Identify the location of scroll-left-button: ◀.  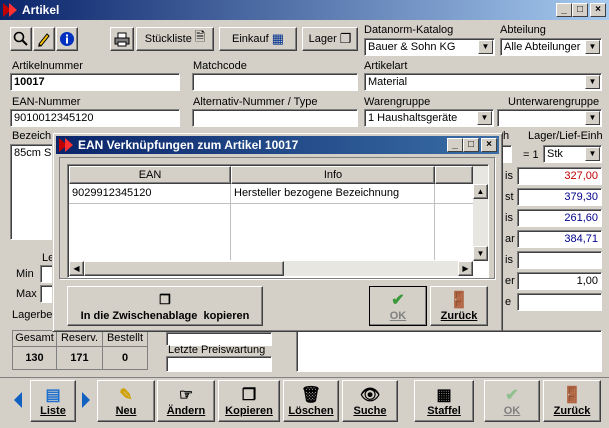
(76, 268).